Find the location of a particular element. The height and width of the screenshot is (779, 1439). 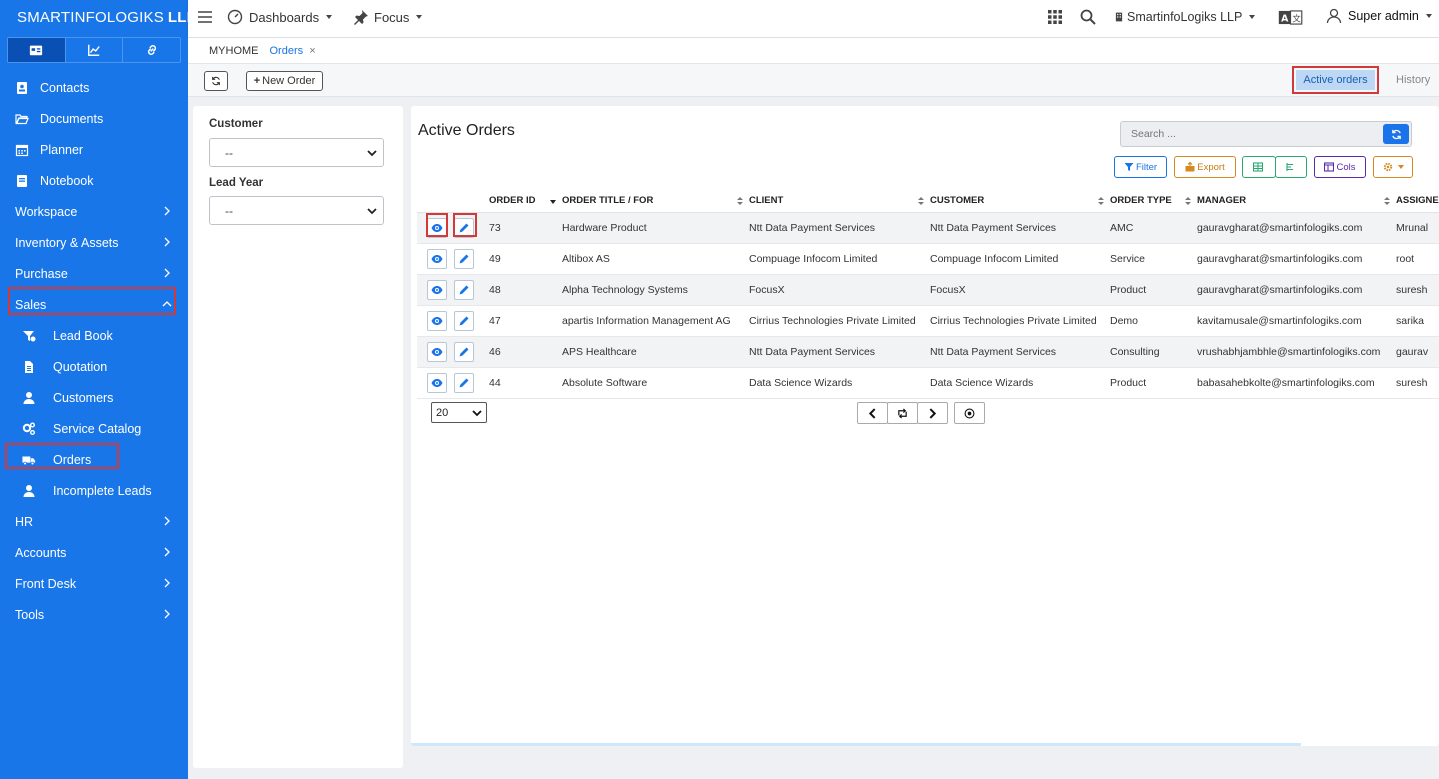

sidebar-item-label: Customers is located at coordinates (83, 397).